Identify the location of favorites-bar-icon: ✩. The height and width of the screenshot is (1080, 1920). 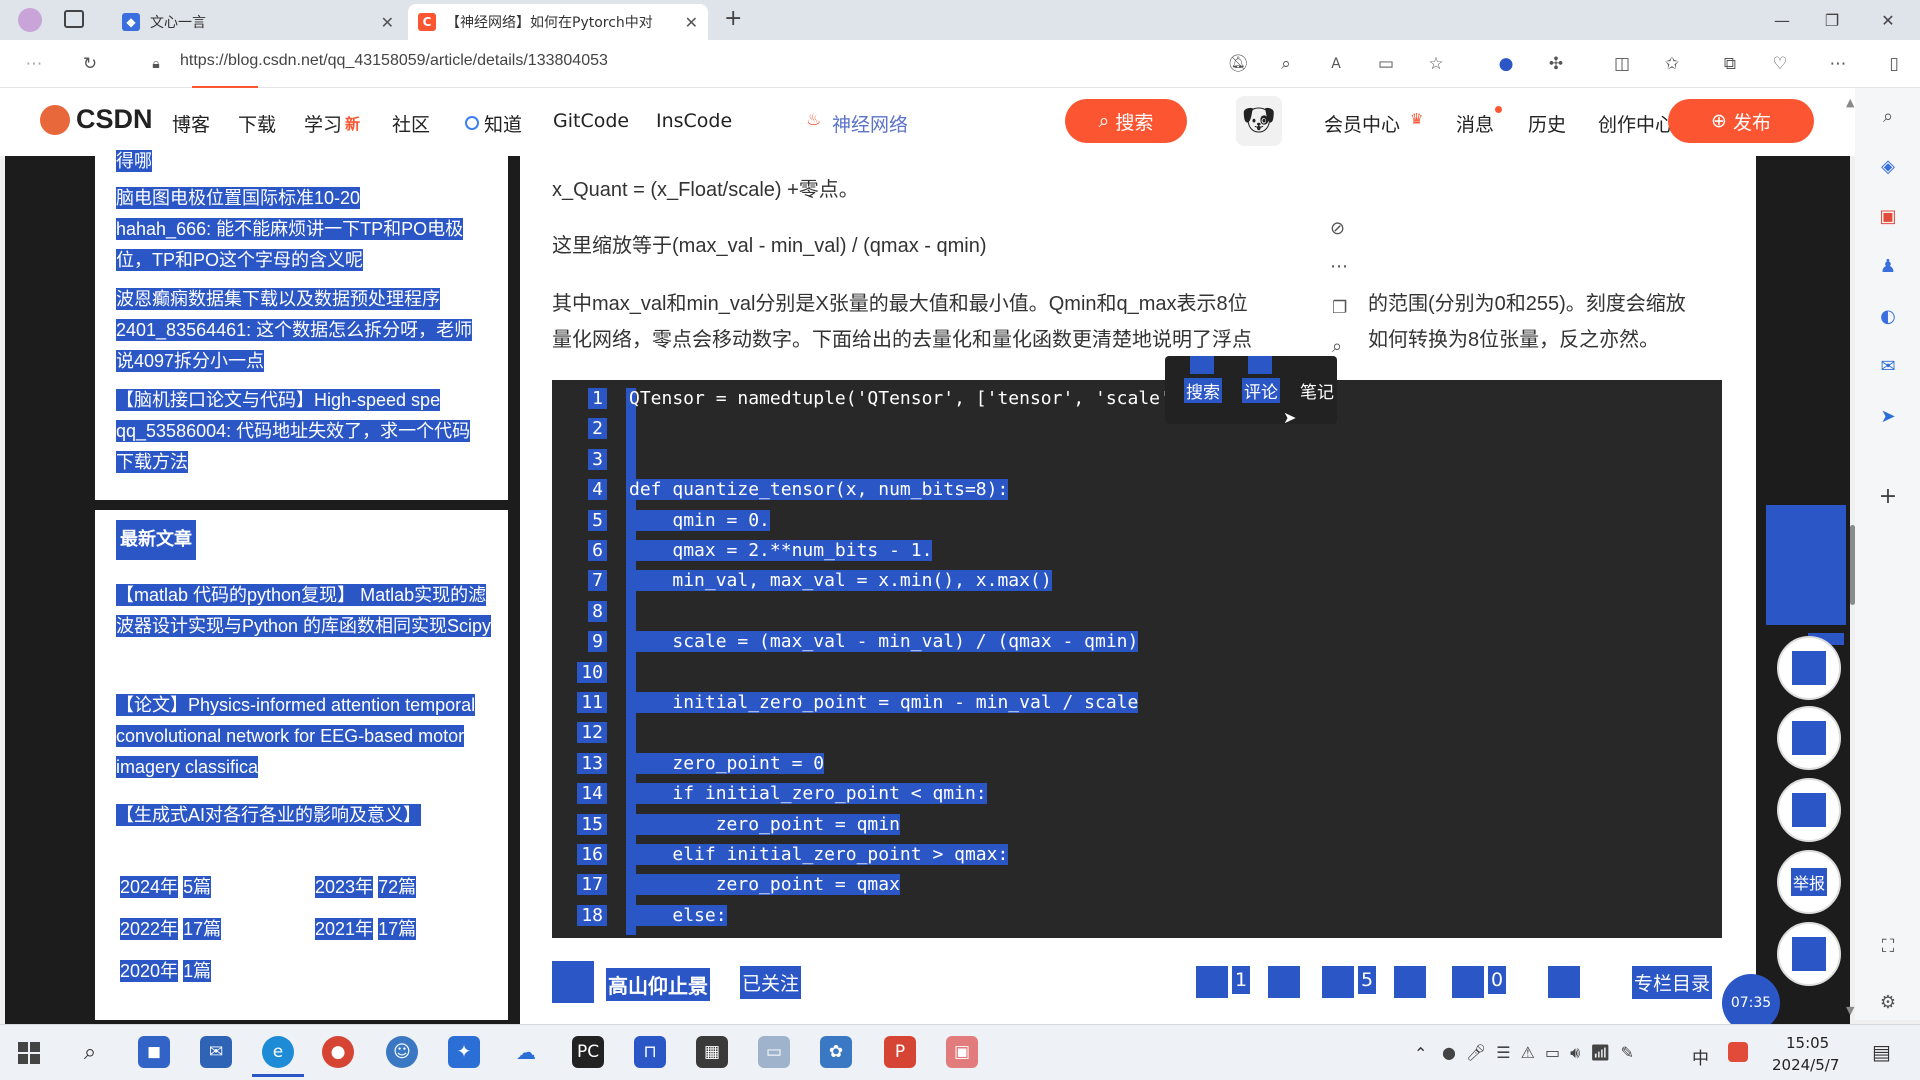
(1672, 64).